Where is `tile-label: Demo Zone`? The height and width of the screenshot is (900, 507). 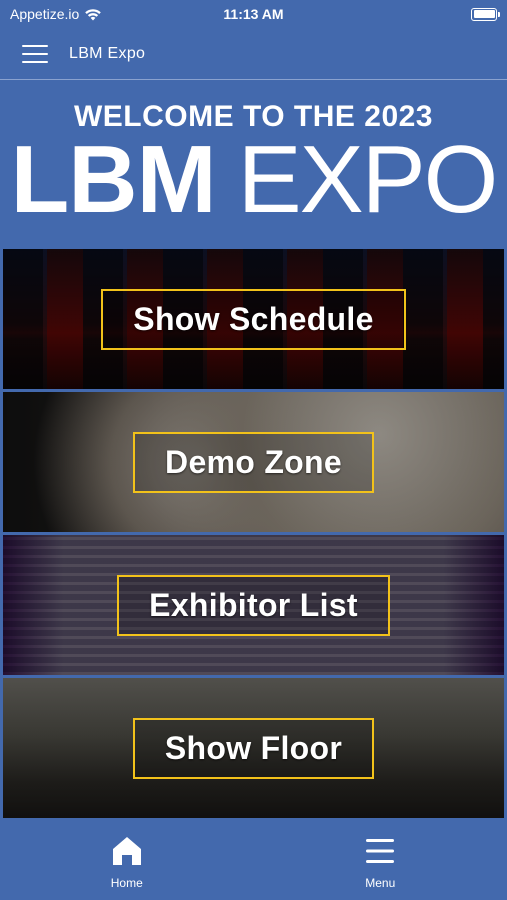
tile-label: Demo Zone is located at coordinates (253, 462).